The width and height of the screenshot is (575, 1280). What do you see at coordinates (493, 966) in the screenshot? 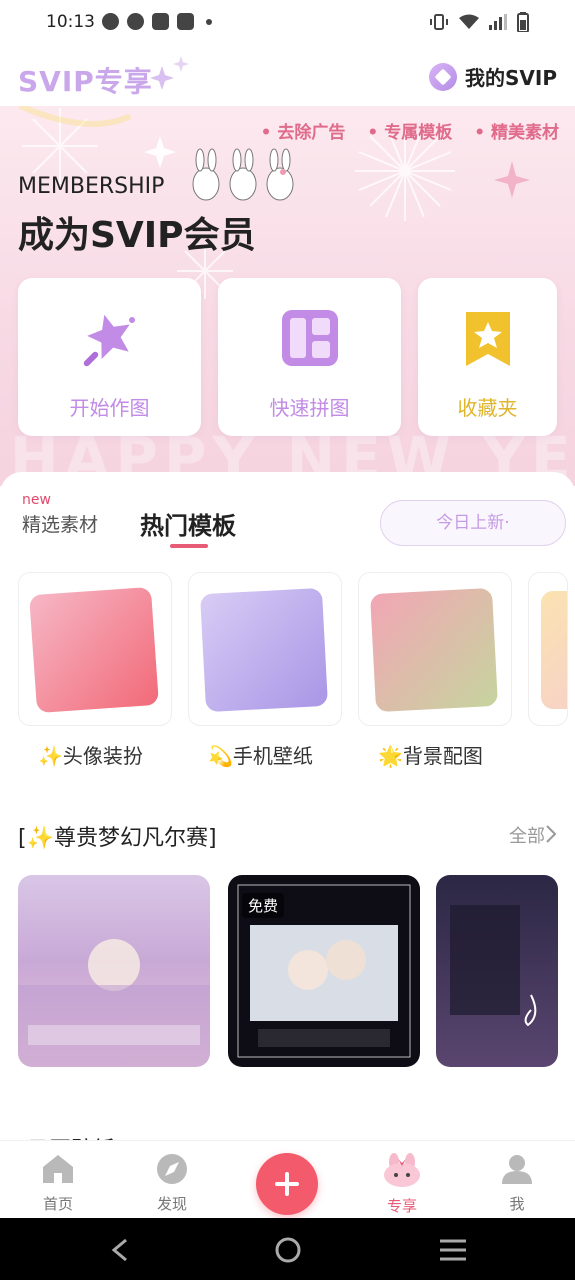
I see `music-card-image` at bounding box center [493, 966].